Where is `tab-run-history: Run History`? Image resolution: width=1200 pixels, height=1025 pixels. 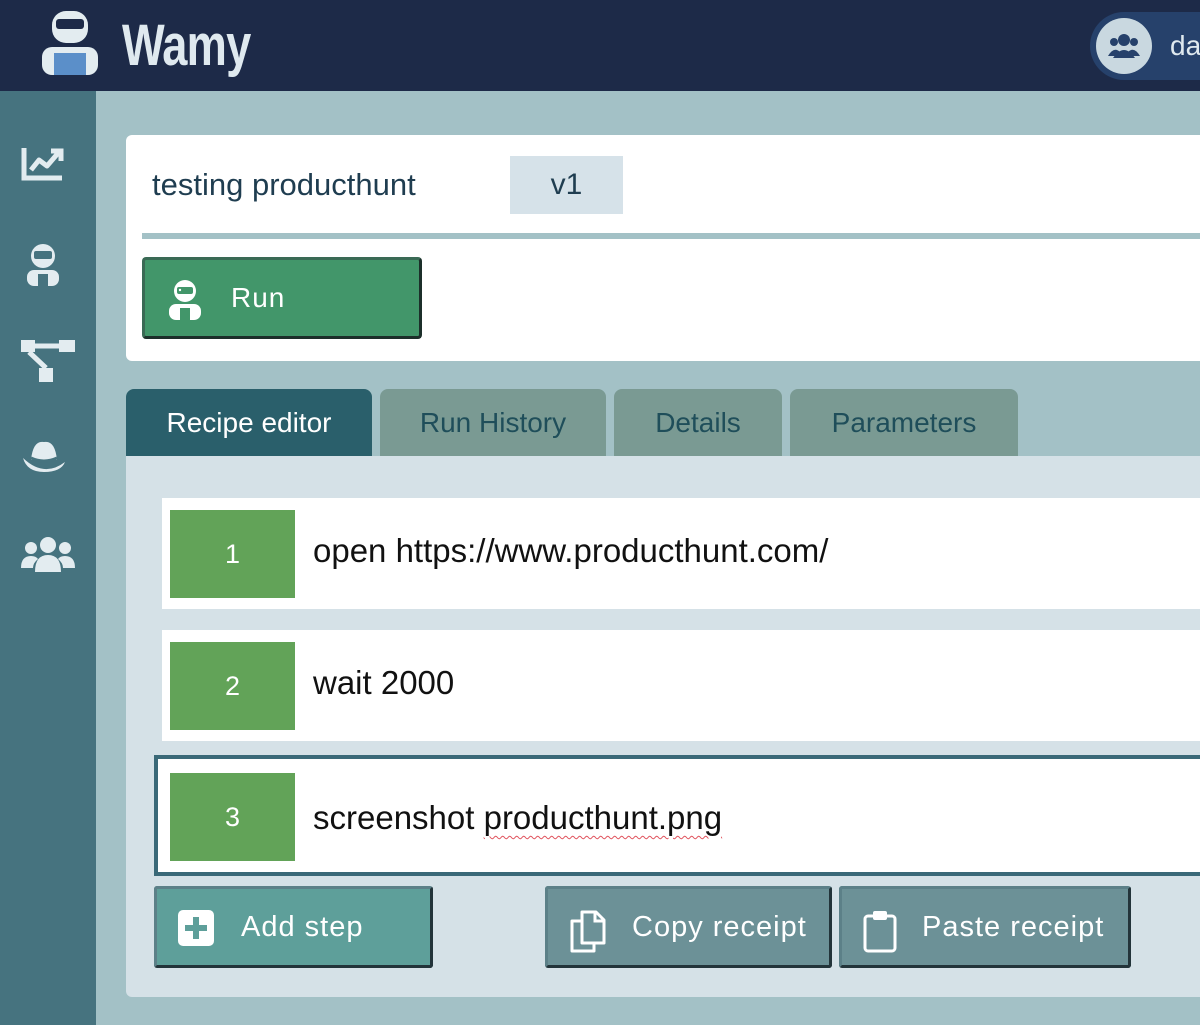 tab-run-history: Run History is located at coordinates (493, 422).